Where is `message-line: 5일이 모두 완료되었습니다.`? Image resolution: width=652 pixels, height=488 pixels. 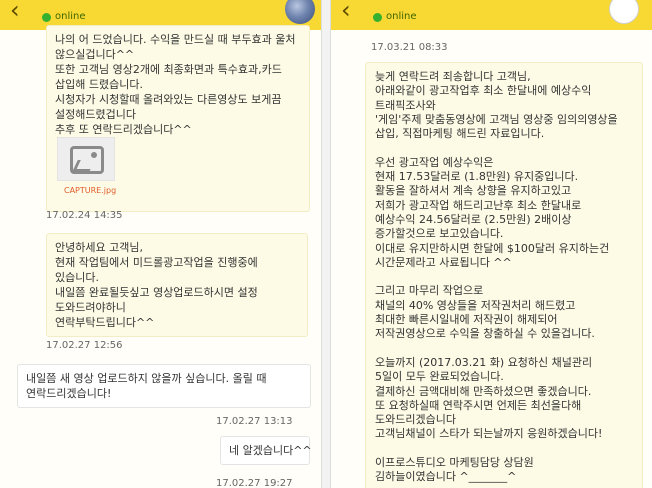
message-line: 5일이 모두 완료되었습니다. is located at coordinates (439, 377).